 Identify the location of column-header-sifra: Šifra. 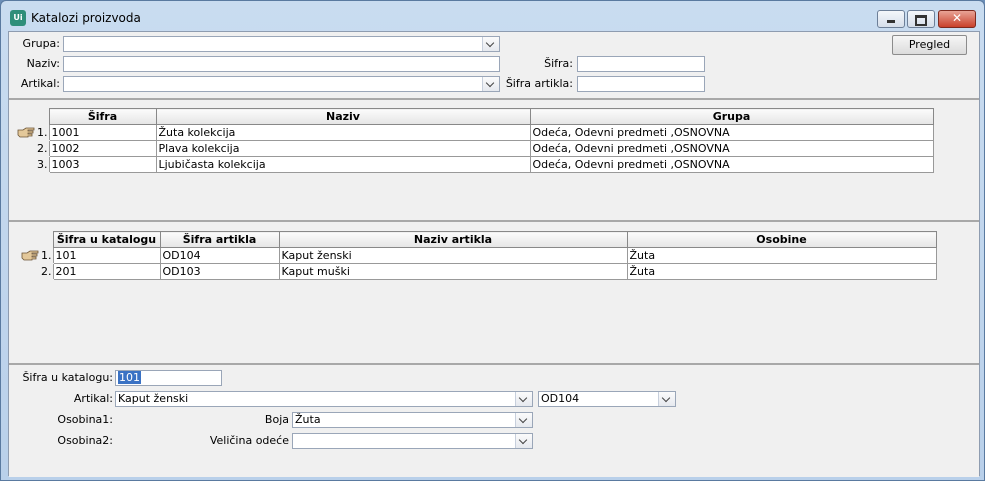
(102, 116).